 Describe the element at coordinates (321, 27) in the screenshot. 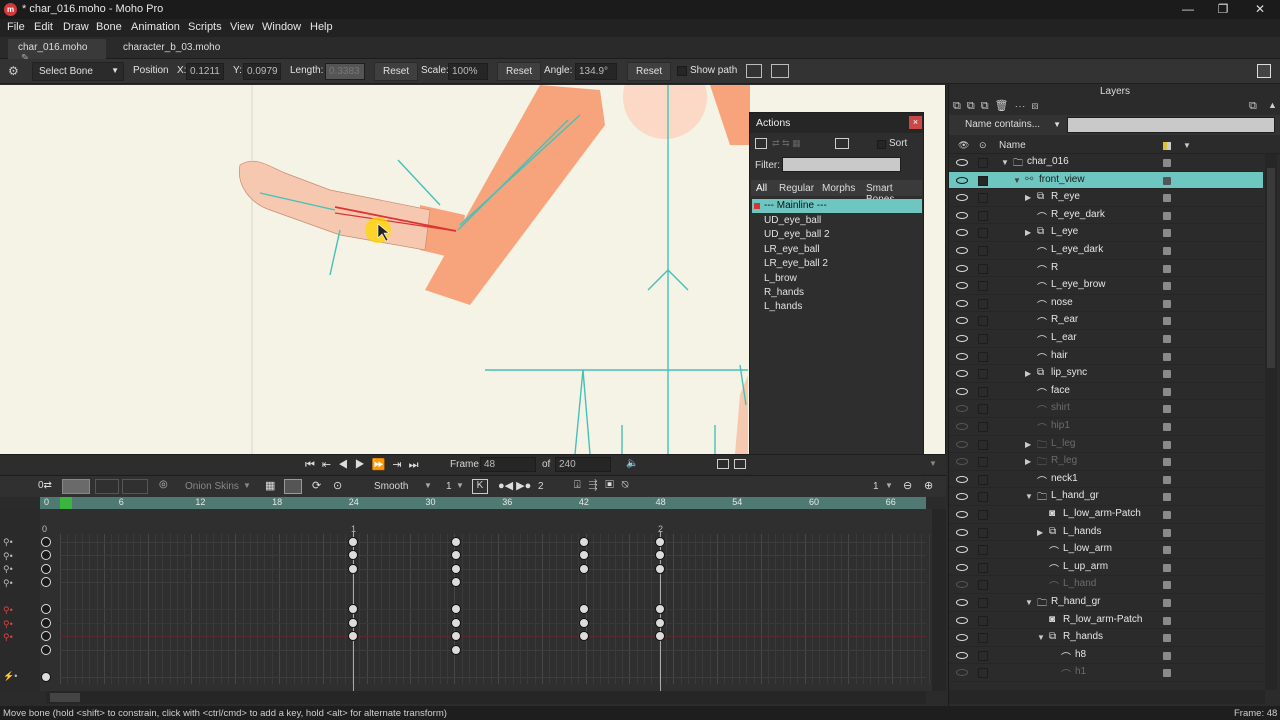

I see `menu-help: Help` at that location.